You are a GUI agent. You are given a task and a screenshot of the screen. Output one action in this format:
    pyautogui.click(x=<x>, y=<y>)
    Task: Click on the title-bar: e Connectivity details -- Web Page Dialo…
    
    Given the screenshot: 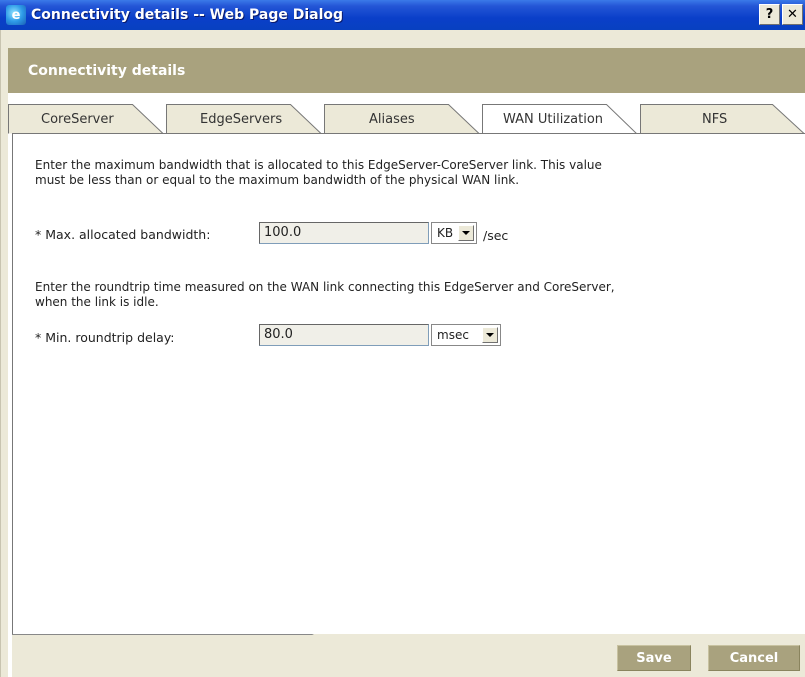 What is the action you would take?
    pyautogui.click(x=402, y=15)
    